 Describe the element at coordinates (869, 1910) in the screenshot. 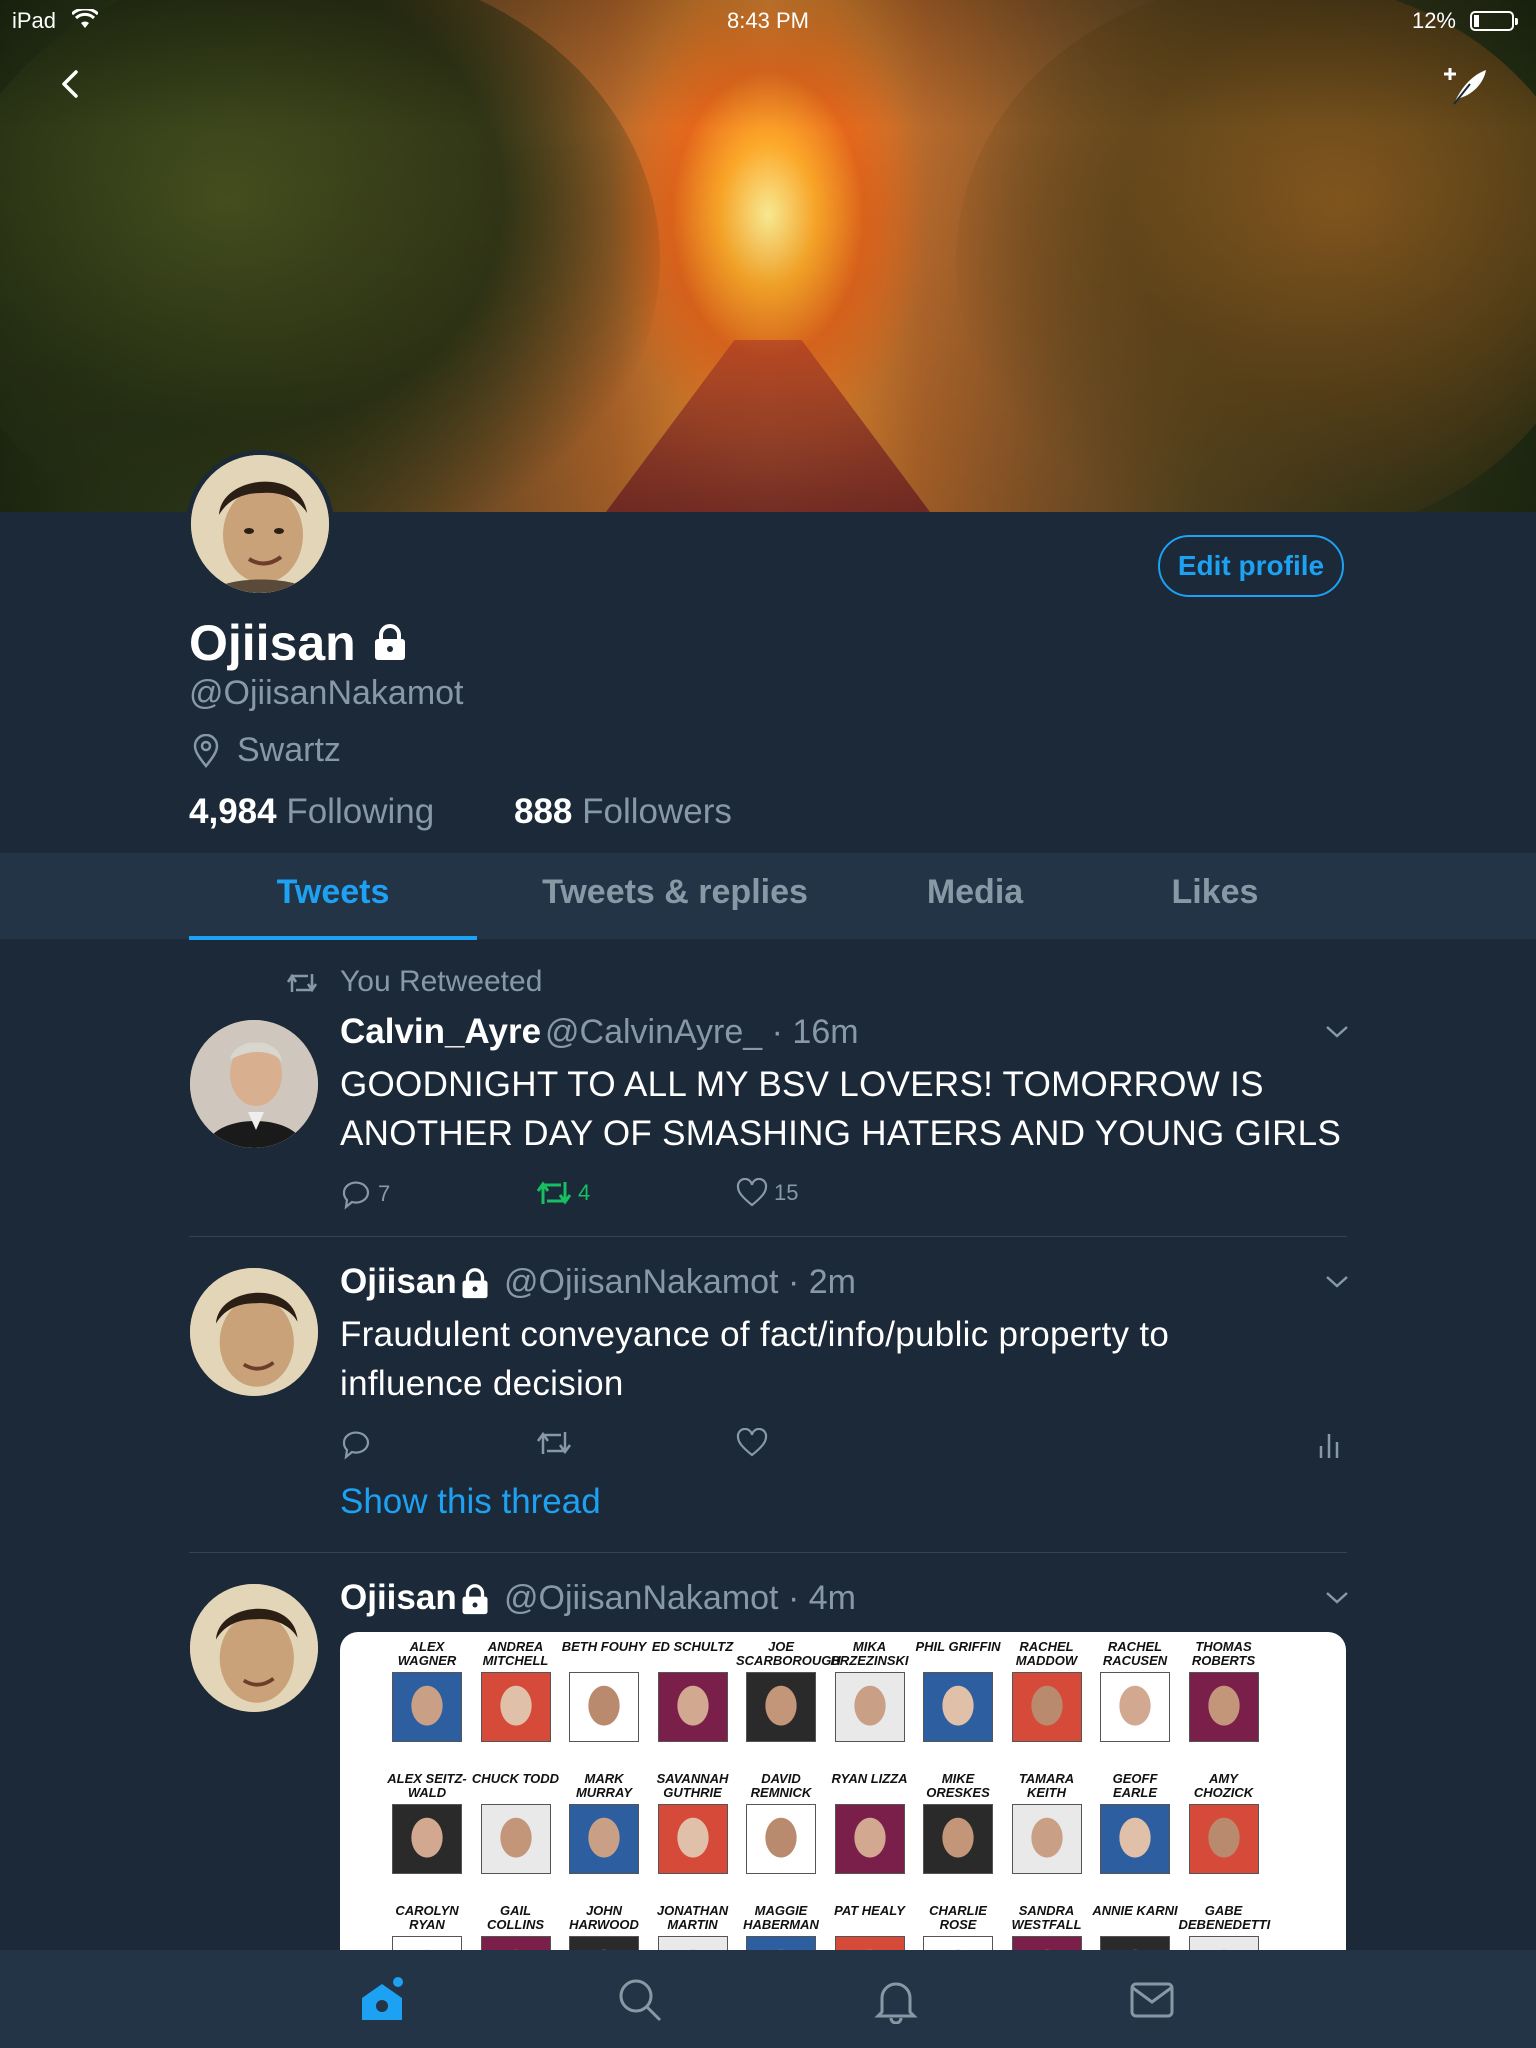

I see `media-person-name: PAT HEALY` at that location.